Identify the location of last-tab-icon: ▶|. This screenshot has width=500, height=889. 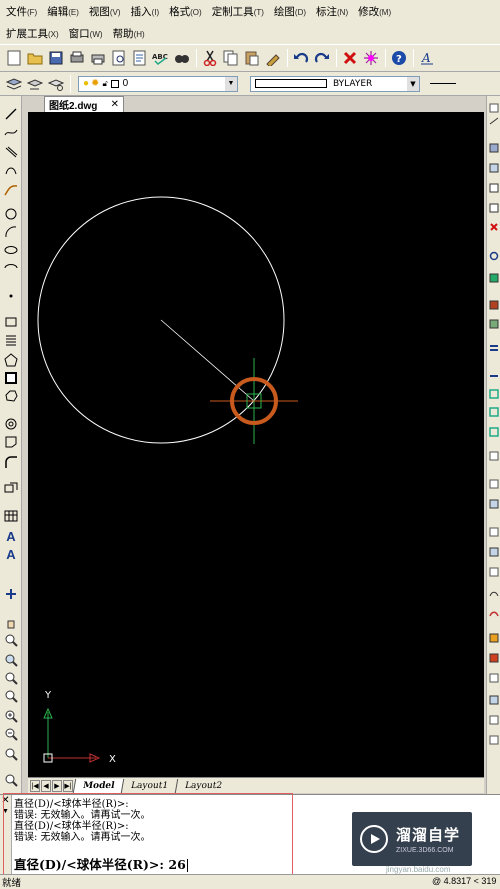
(68, 785).